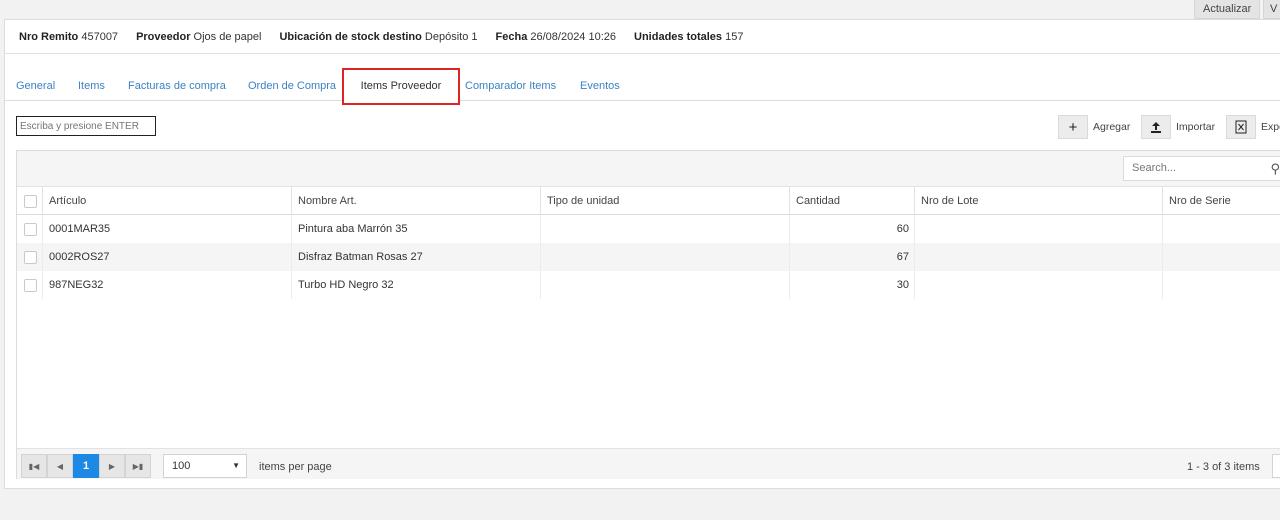 Image resolution: width=1280 pixels, height=520 pixels. Describe the element at coordinates (1156, 127) in the screenshot. I see `upload-icon` at that location.